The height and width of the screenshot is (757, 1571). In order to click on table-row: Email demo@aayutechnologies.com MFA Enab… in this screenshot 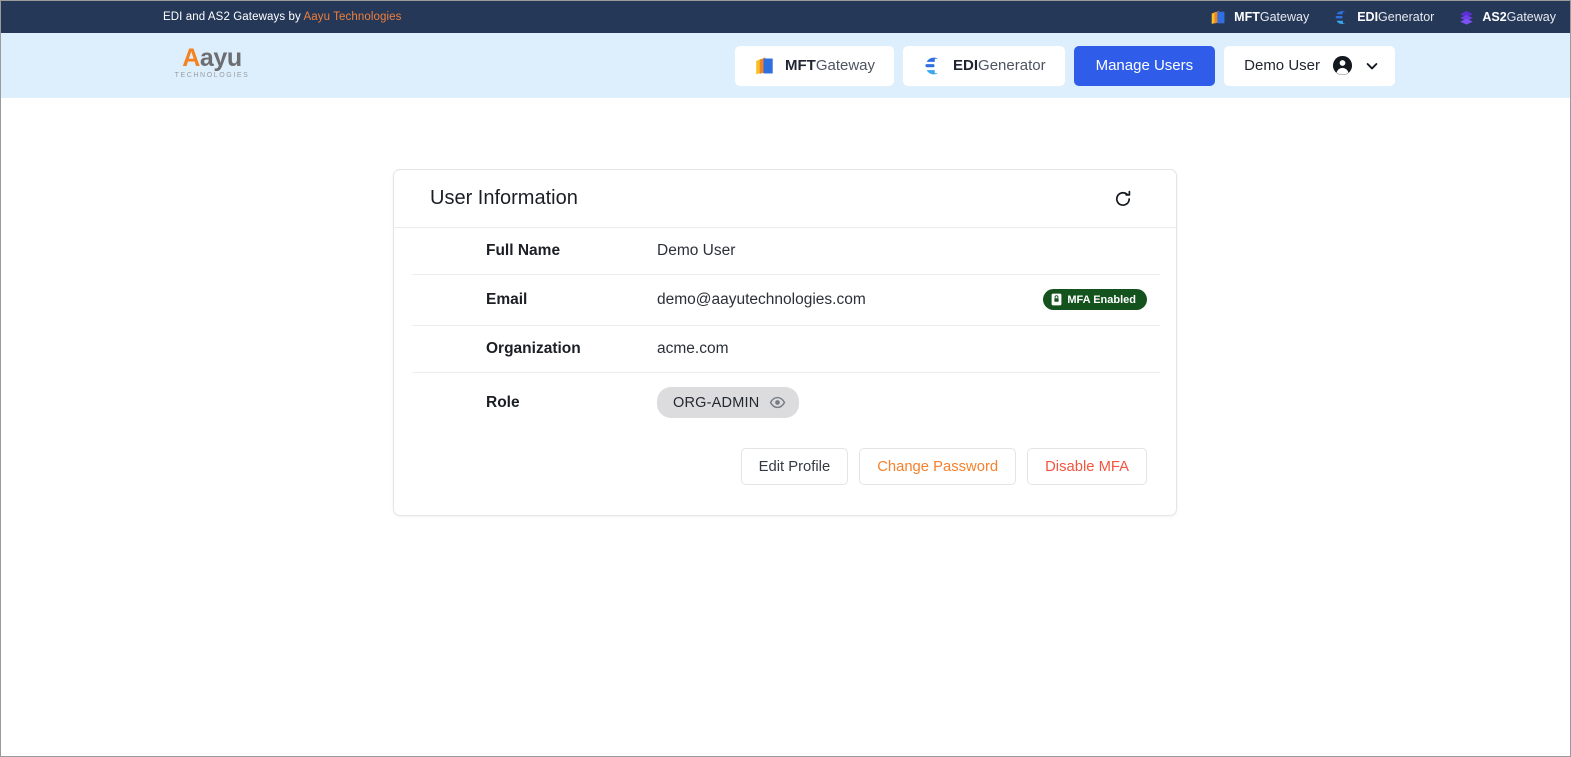, I will do `click(786, 300)`.